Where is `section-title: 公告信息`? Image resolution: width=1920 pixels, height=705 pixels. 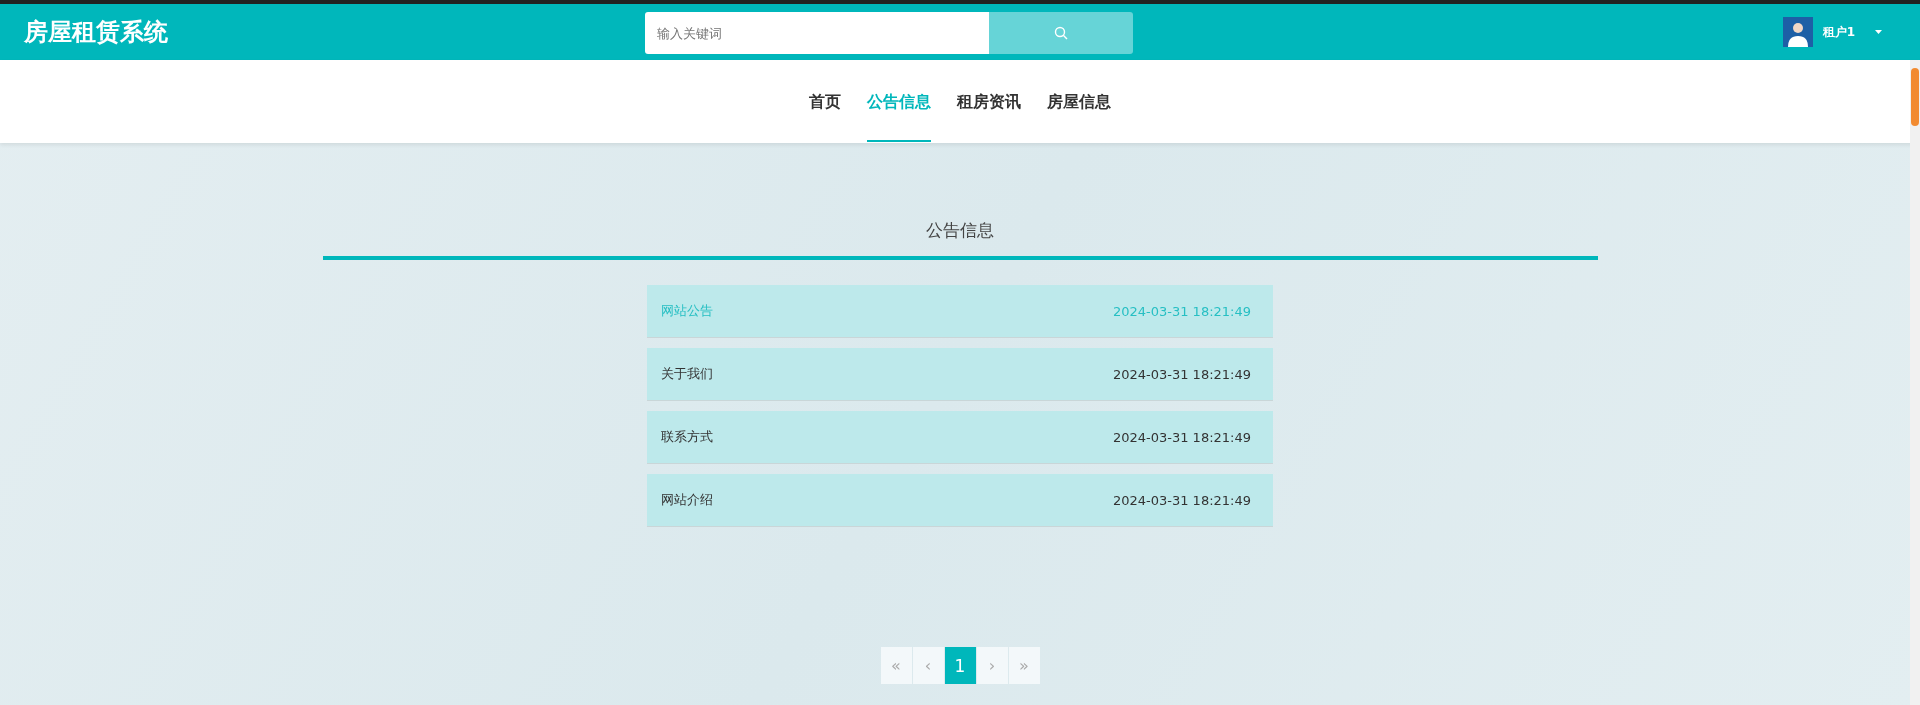 section-title: 公告信息 is located at coordinates (960, 230).